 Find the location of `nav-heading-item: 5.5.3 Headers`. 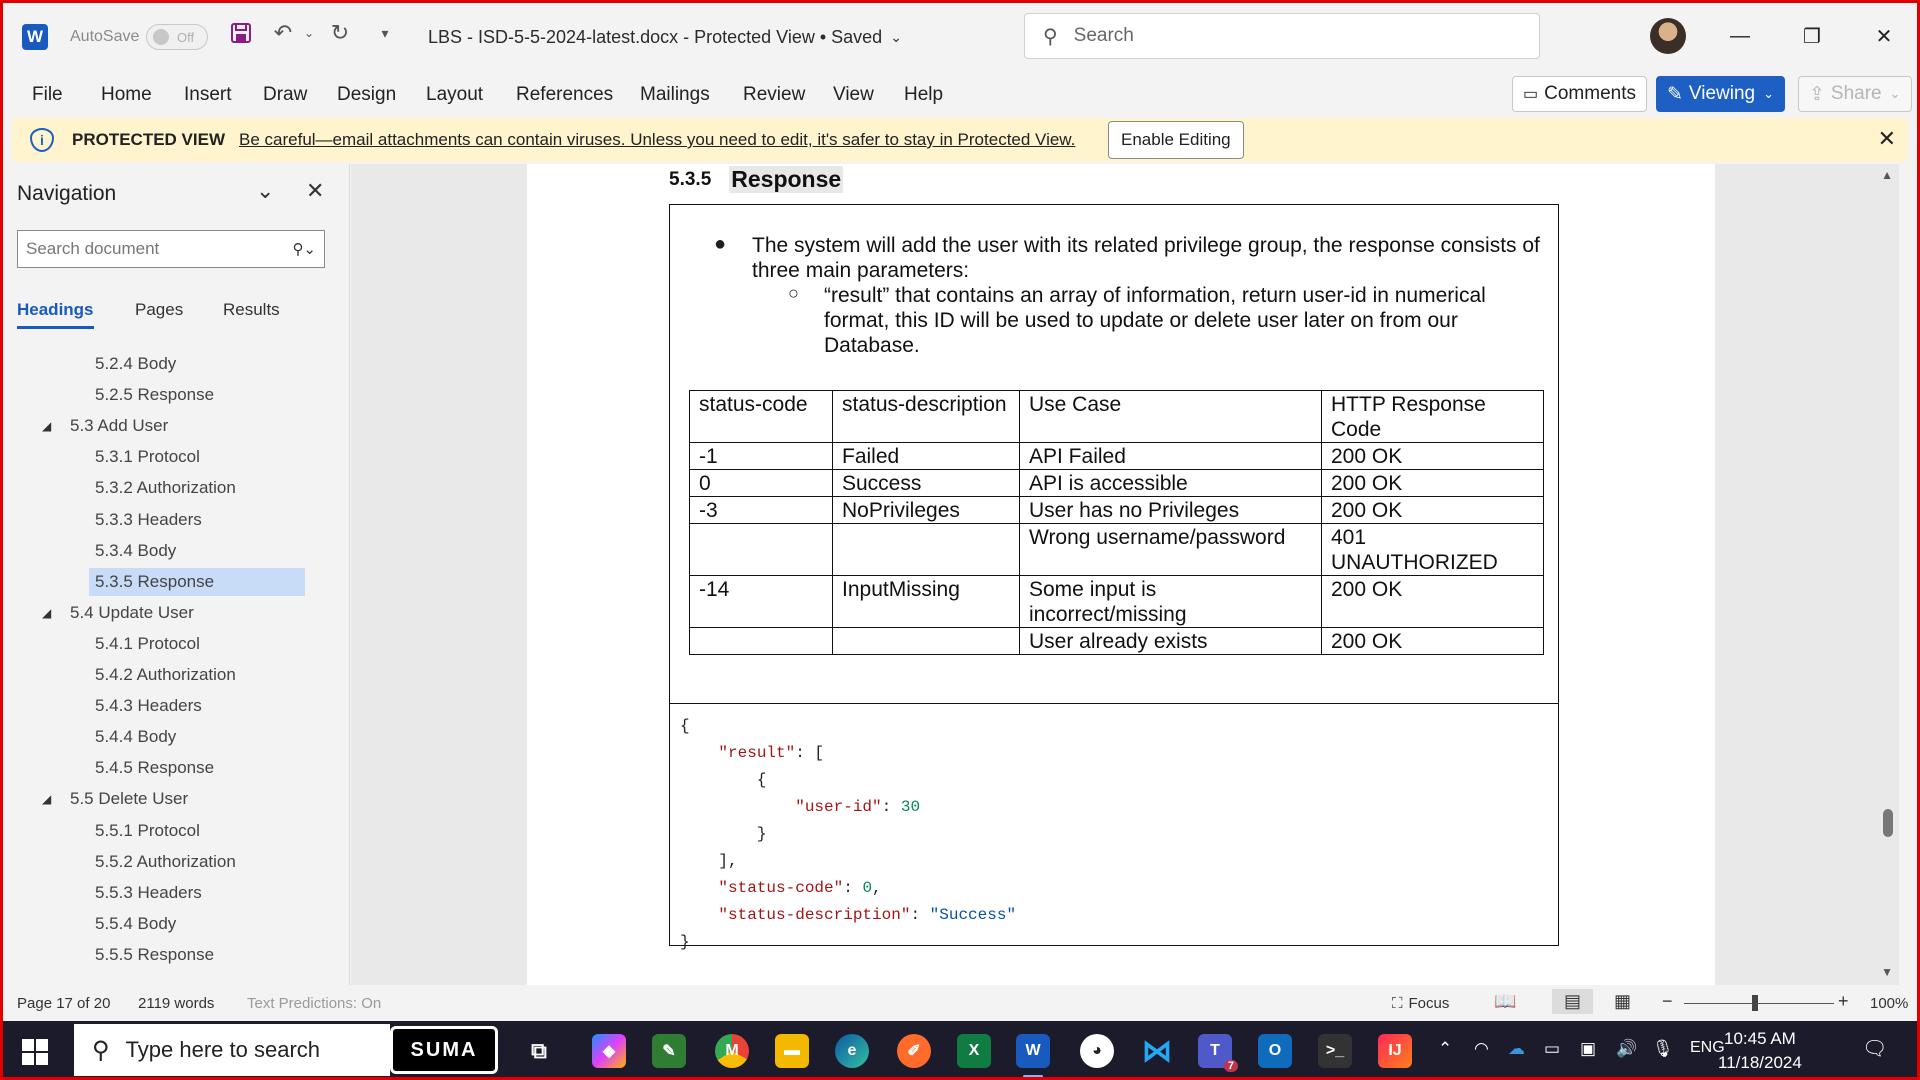

nav-heading-item: 5.5.3 Headers is located at coordinates (197, 893).